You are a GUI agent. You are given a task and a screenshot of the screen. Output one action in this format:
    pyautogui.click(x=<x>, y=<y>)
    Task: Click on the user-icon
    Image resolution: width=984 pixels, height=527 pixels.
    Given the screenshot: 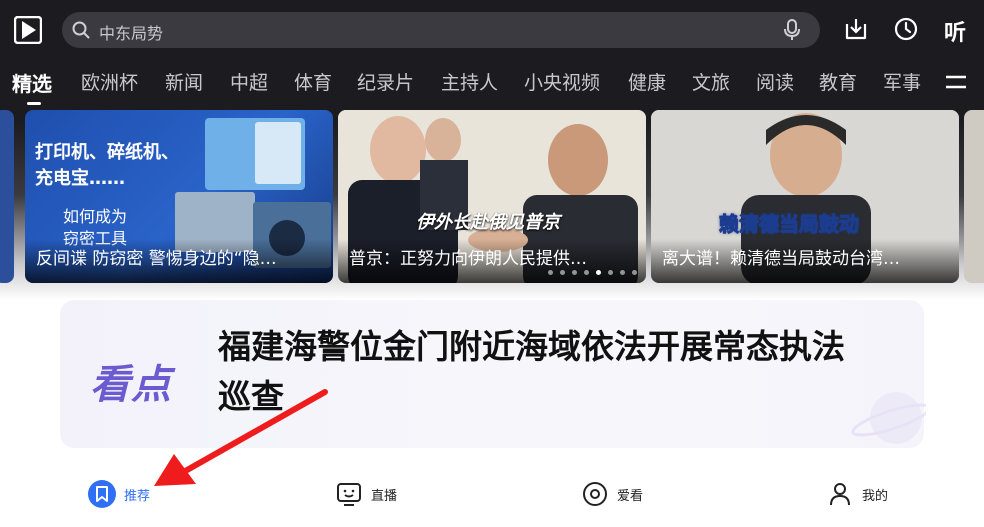 What is the action you would take?
    pyautogui.click(x=840, y=494)
    